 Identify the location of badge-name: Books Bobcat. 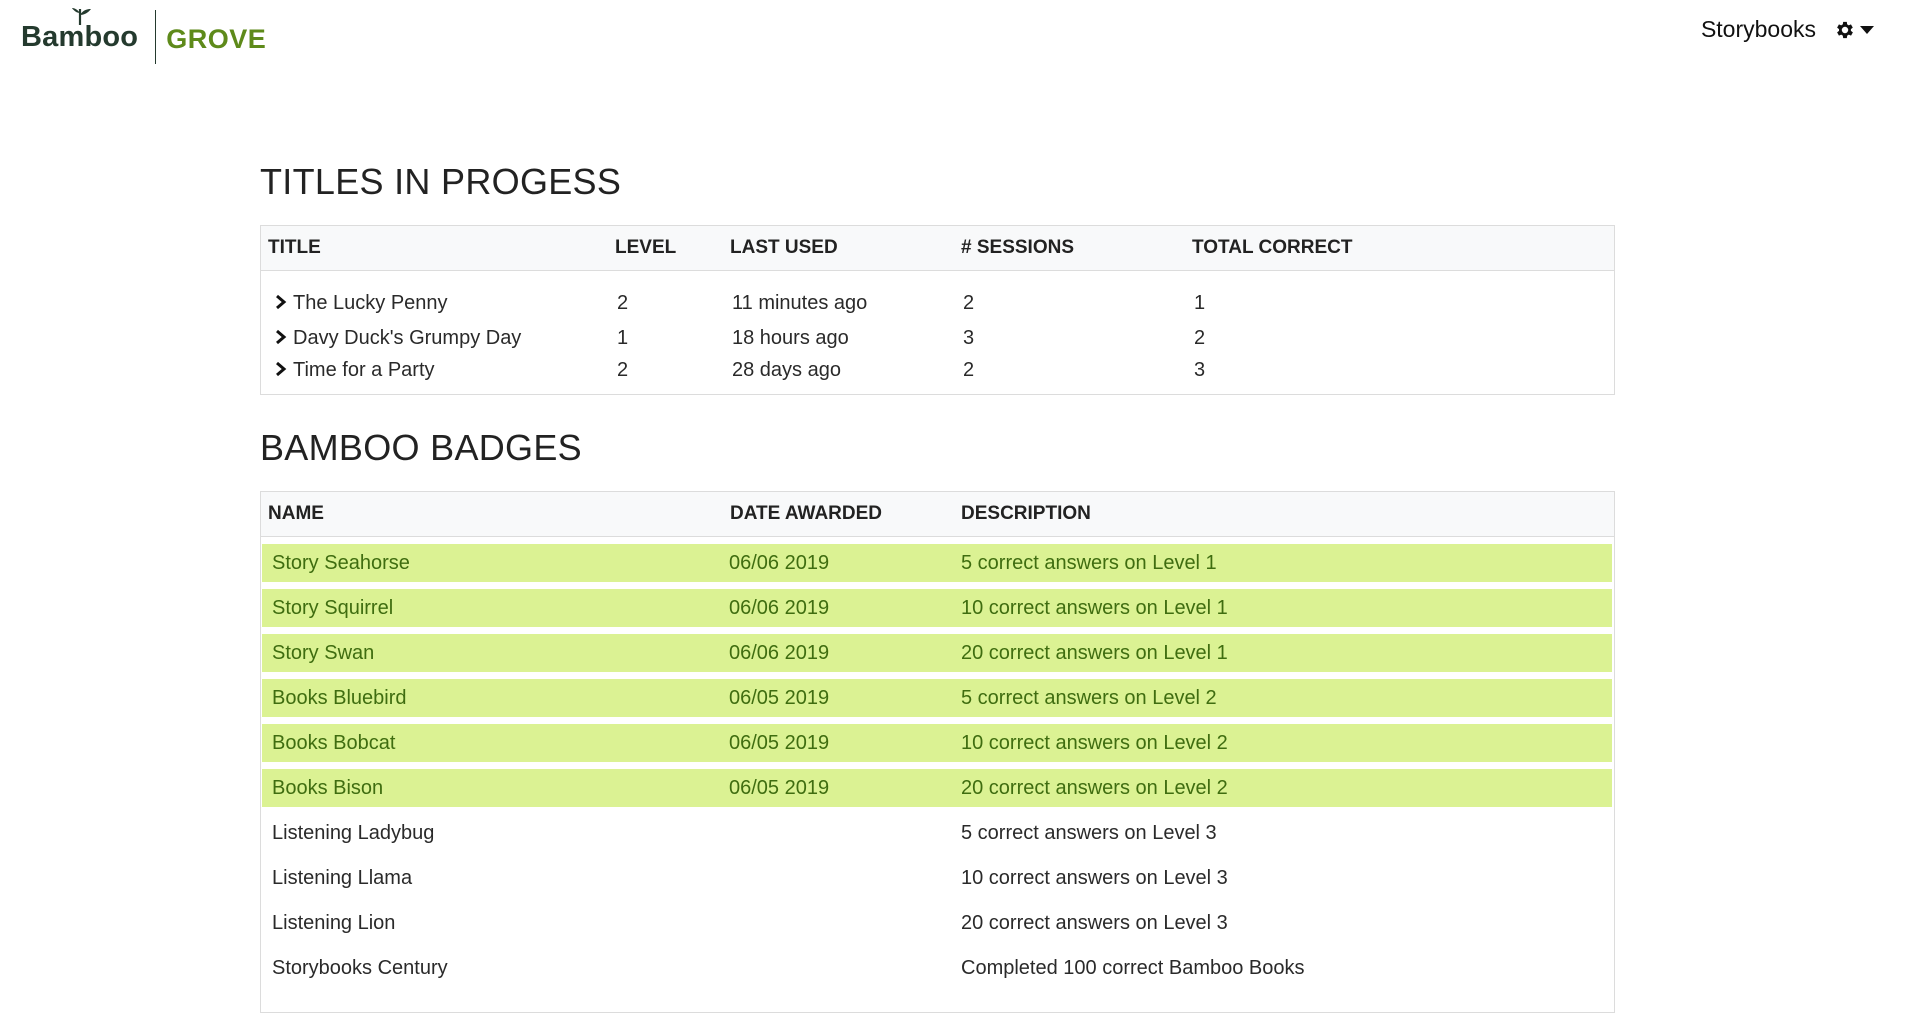
(334, 743).